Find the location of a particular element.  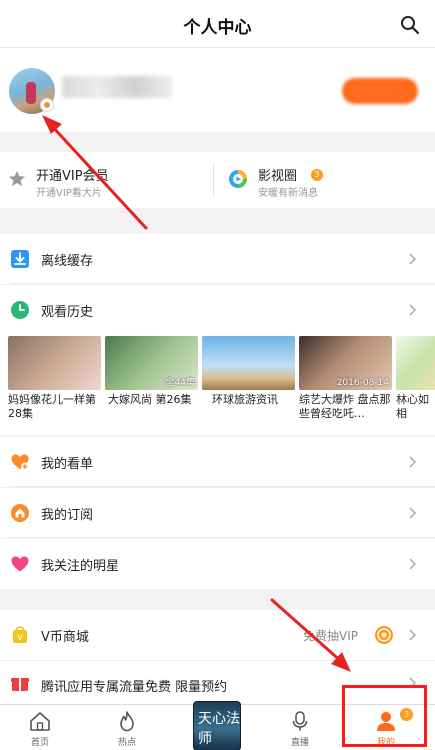

circle-title: 影视圈 is located at coordinates (278, 176).